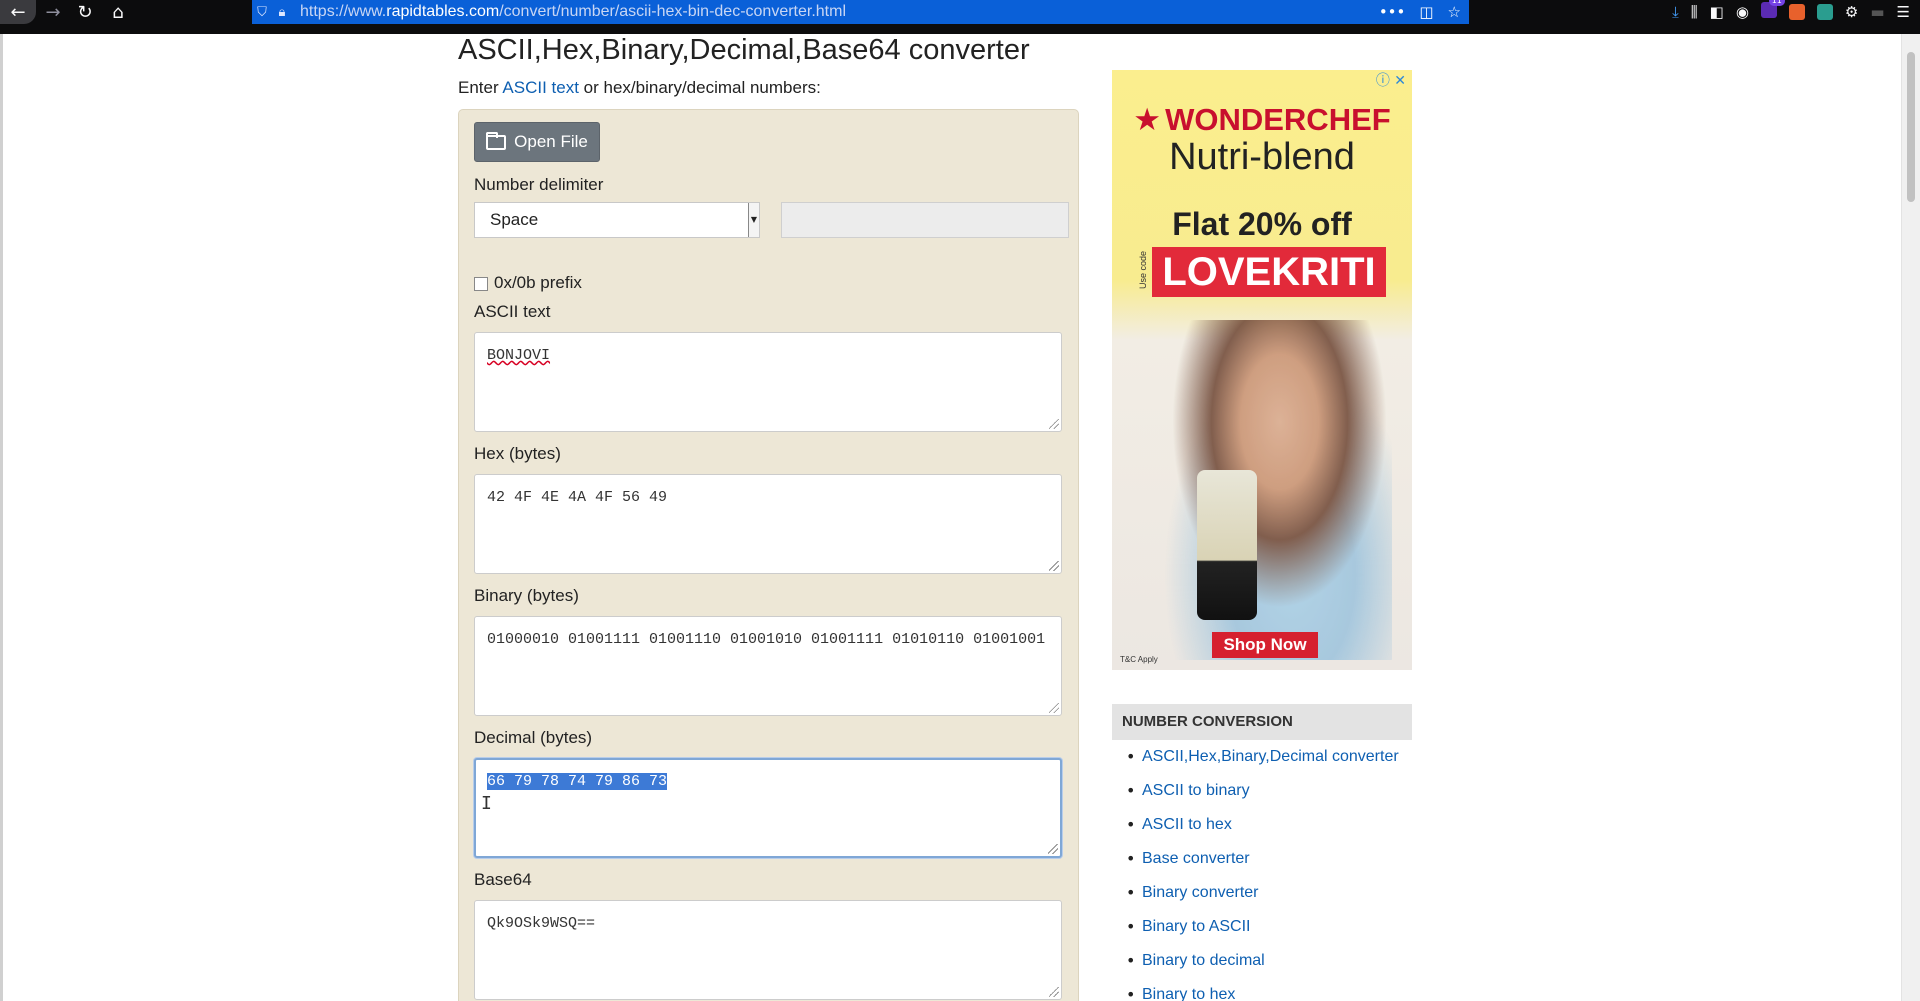 The height and width of the screenshot is (1001, 1920). I want to click on more-icon: •••, so click(1392, 12).